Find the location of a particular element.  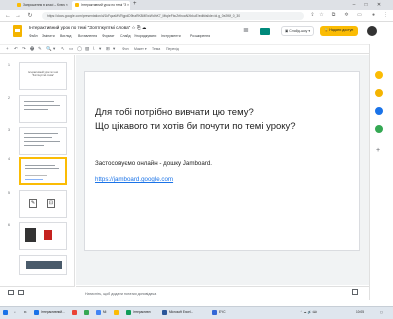

browser-tab: Запрошення в класі – Ключ × is located at coordinates (42, 5).